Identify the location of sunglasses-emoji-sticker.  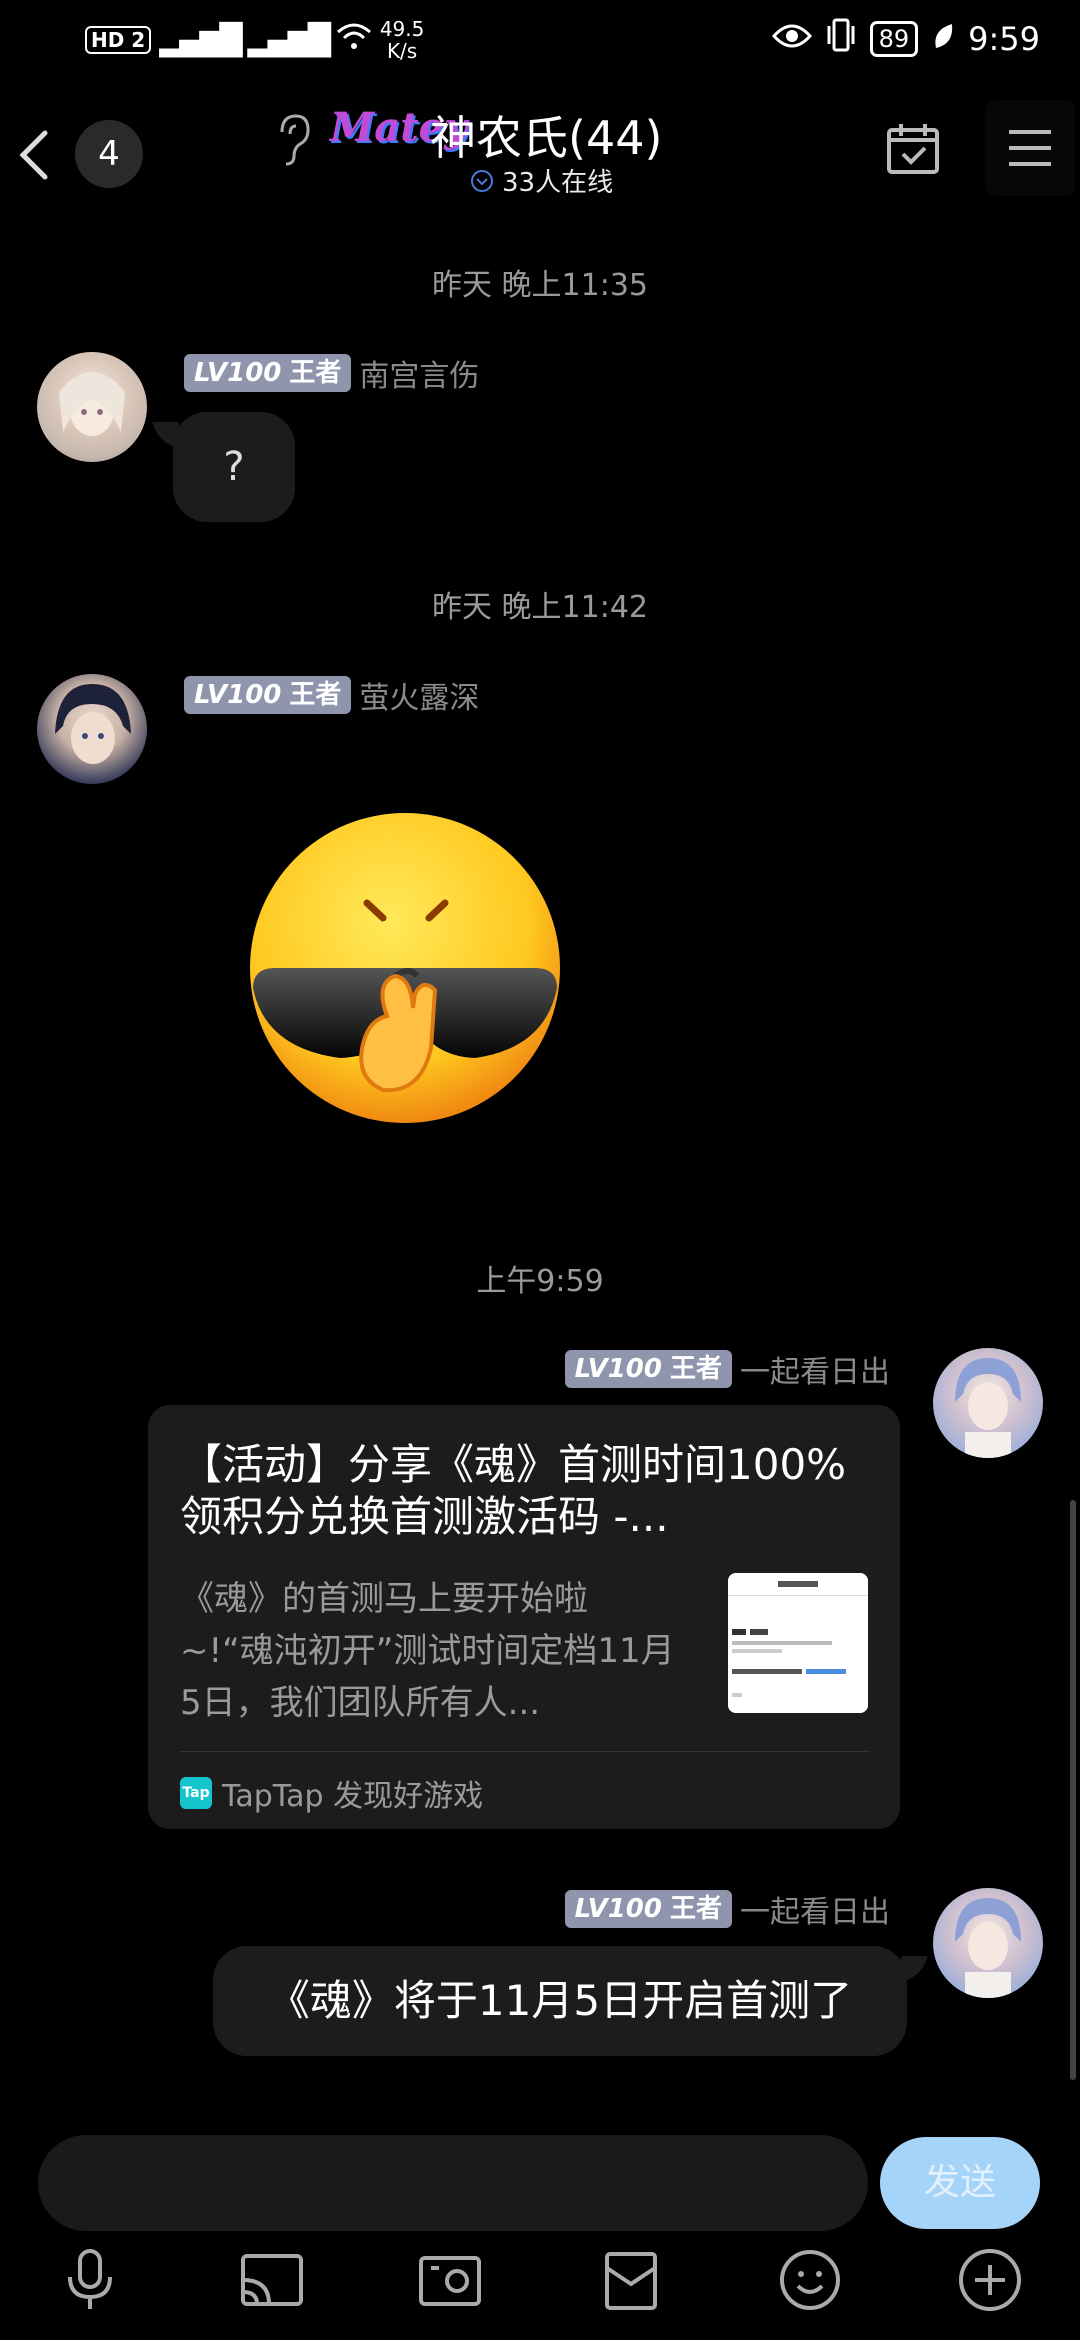
(410, 973).